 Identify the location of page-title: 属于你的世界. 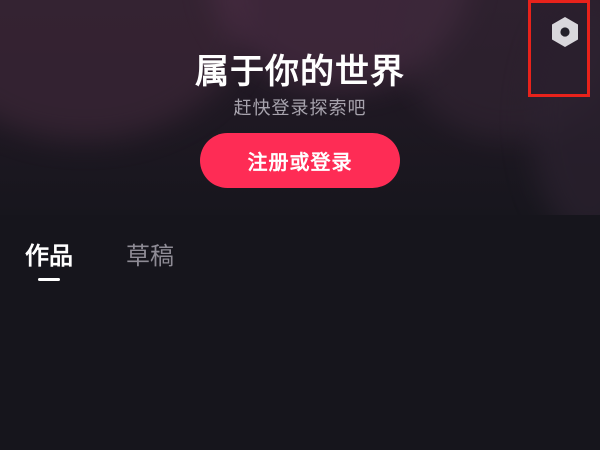
(300, 72).